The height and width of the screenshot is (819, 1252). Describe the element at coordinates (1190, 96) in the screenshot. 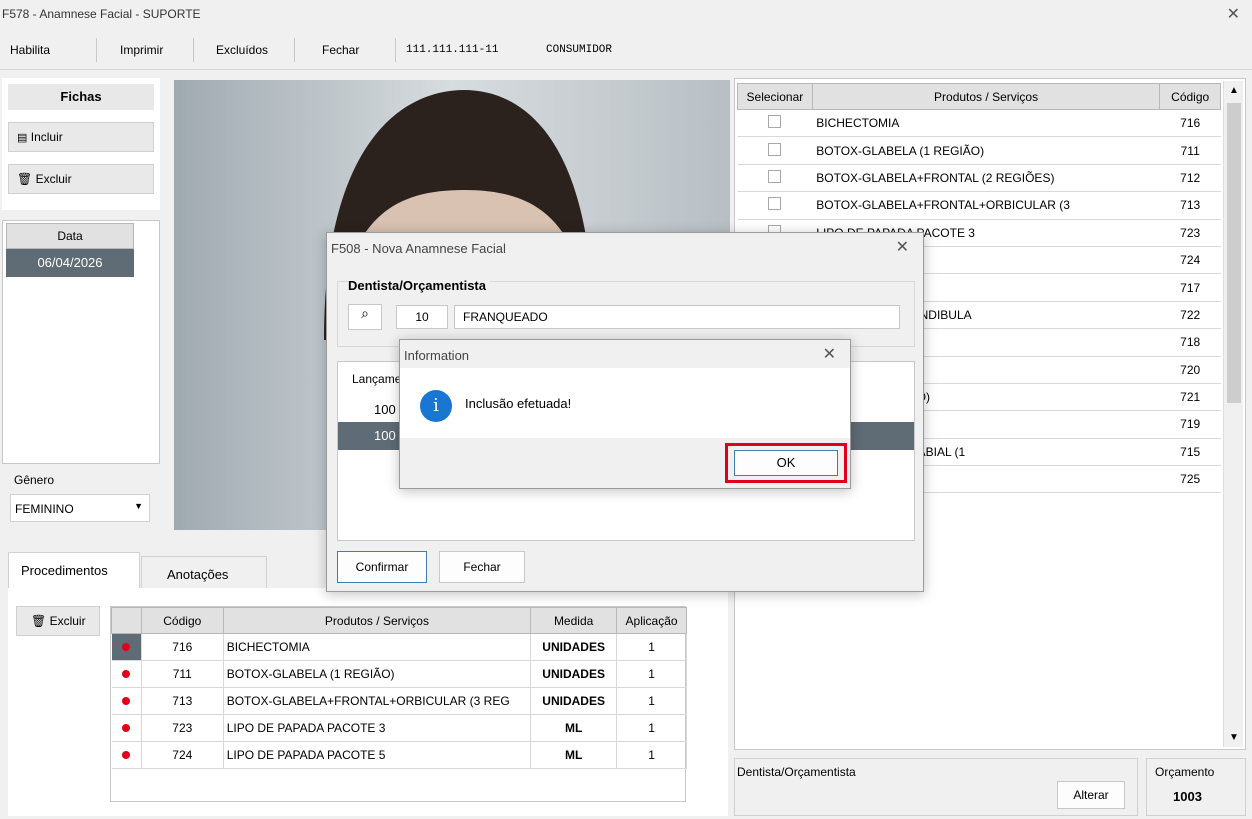

I see `produtos-header-codigo: Código` at that location.